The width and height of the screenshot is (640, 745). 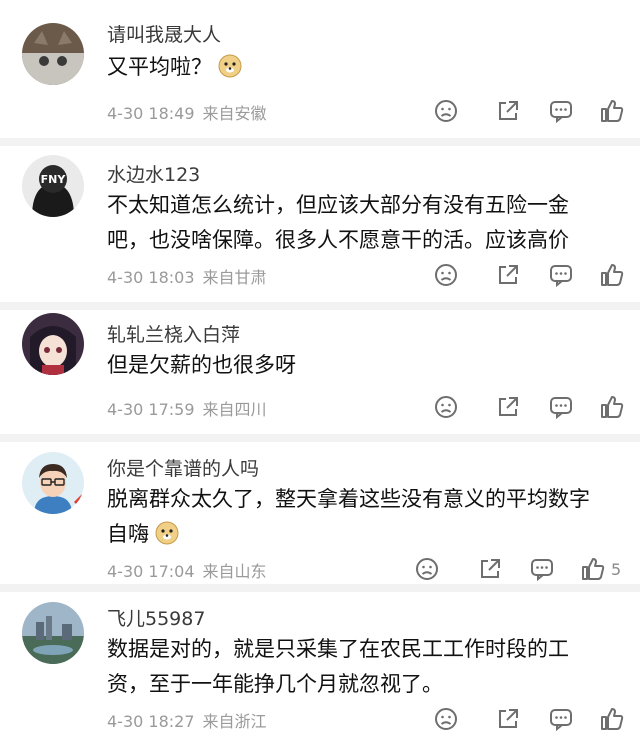 What do you see at coordinates (348, 499) in the screenshot?
I see `comment-line: 脱离群众太久了，整天拿着这些没有意义的平均数字` at bounding box center [348, 499].